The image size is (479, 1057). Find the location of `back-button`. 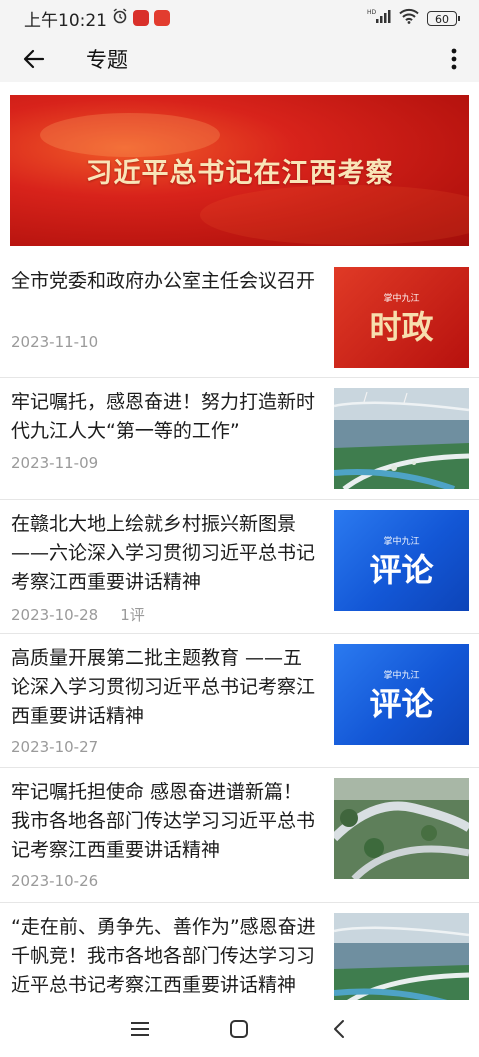

back-button is located at coordinates (34, 59).